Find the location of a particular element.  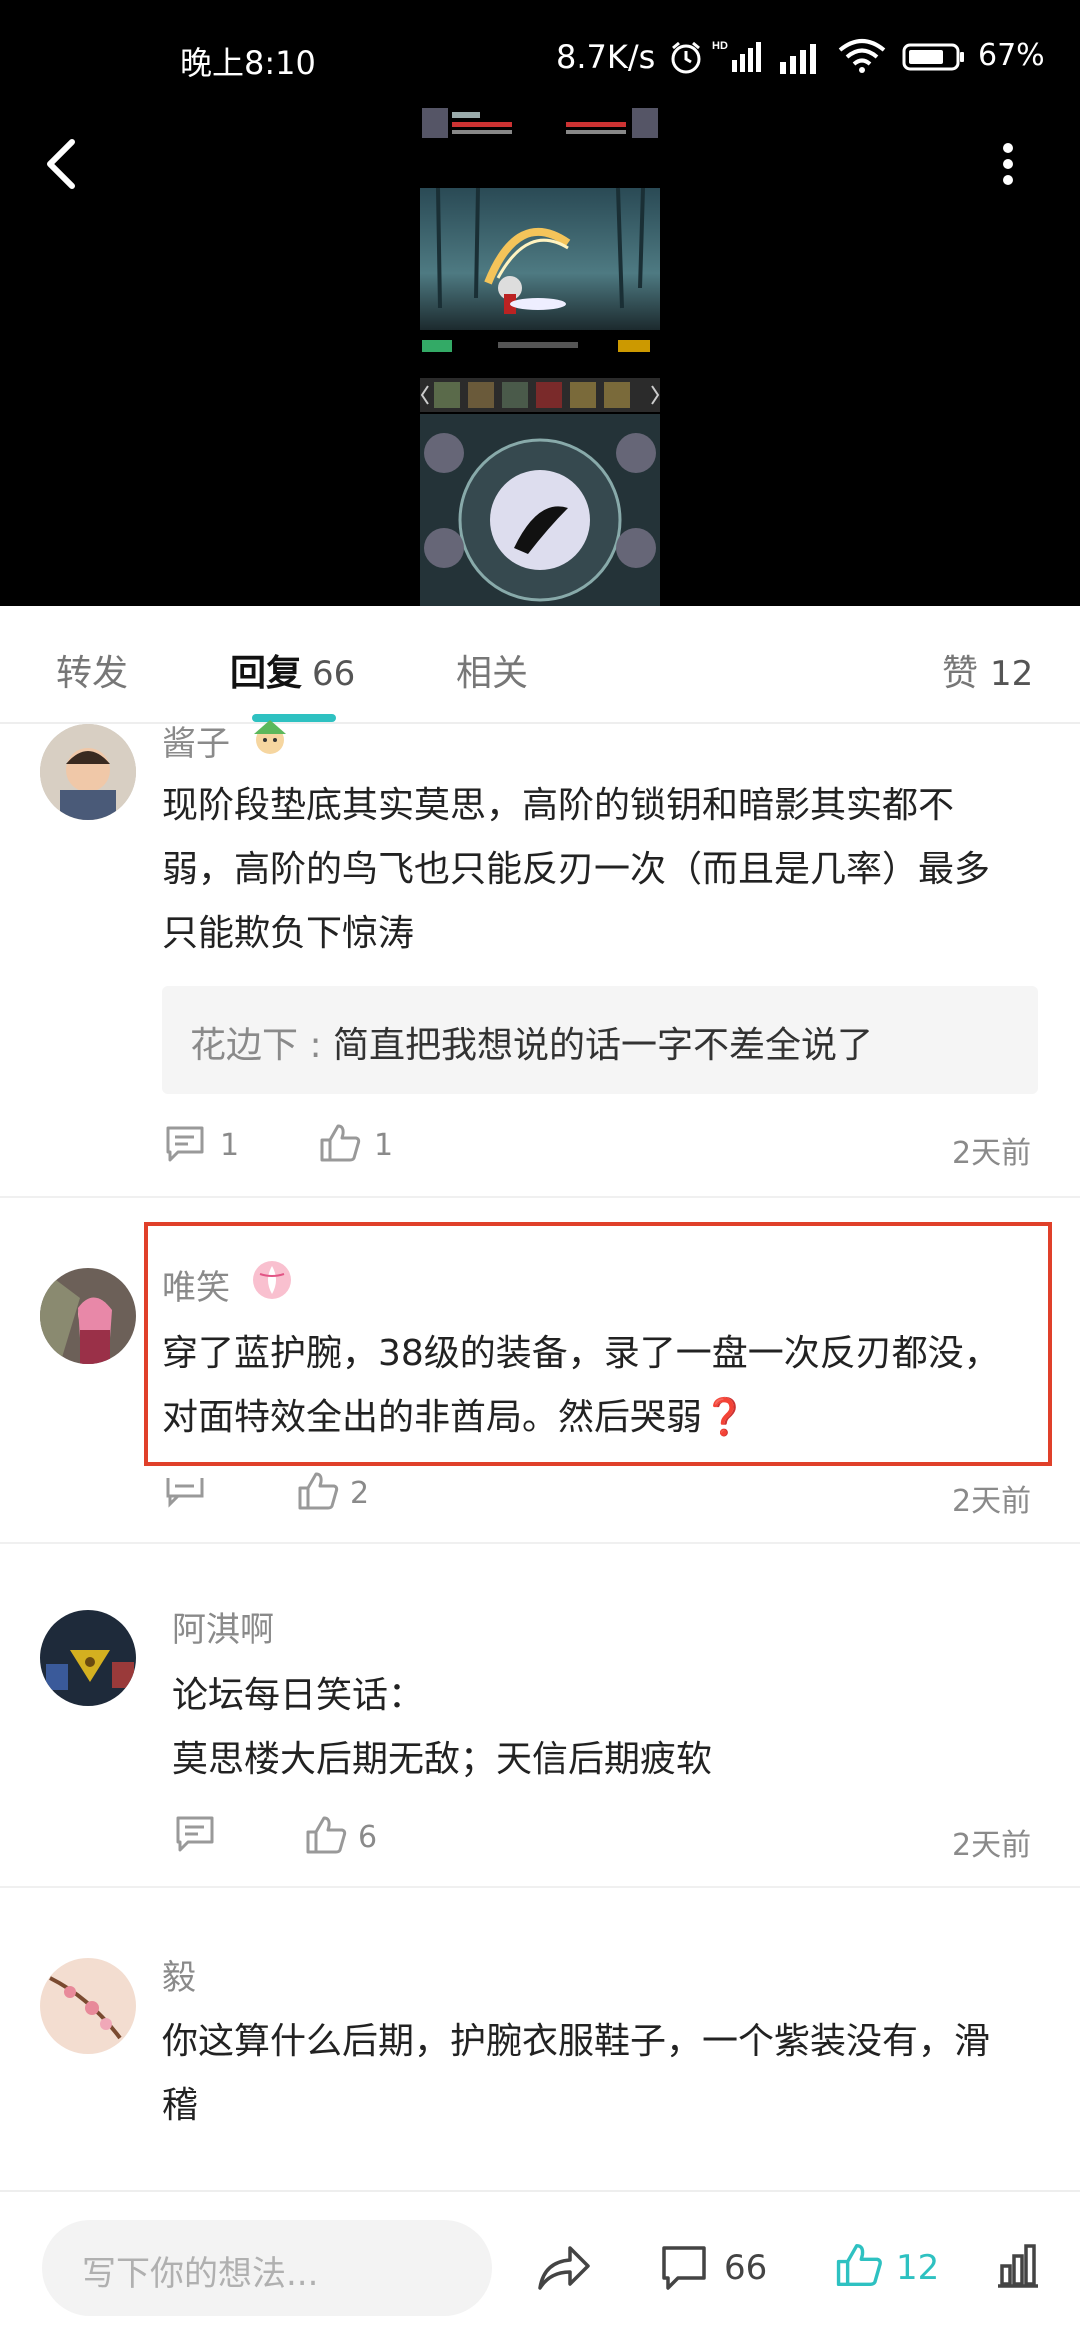

like-count: 1 is located at coordinates (384, 1145).